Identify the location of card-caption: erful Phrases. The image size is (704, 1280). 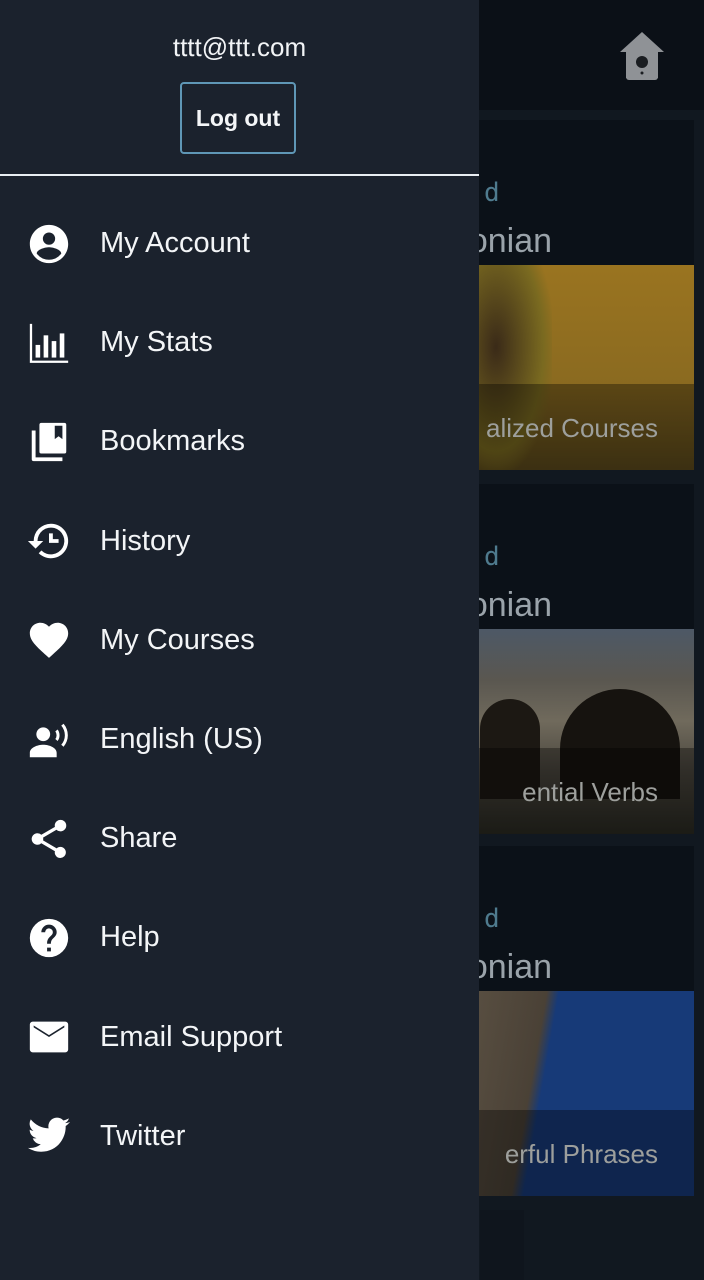
(581, 1154).